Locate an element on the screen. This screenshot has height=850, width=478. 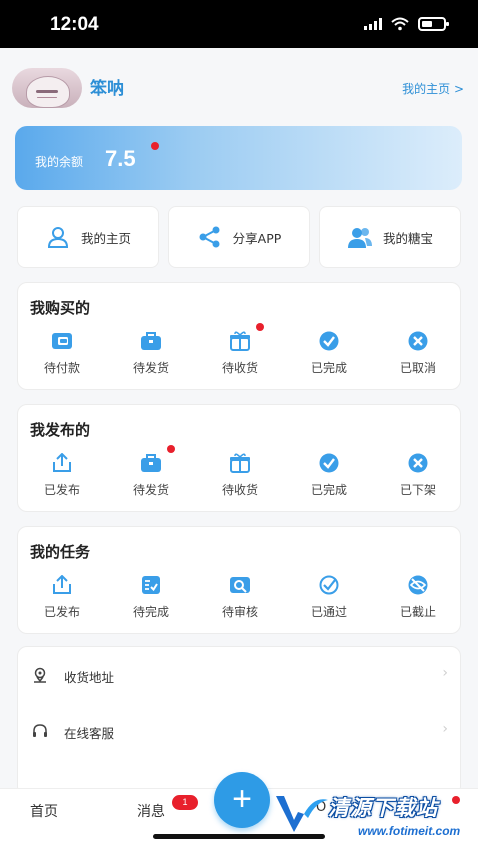
quick-actions: 我的主页 分享APP 我的糖宝 is located at coordinates (239, 237).